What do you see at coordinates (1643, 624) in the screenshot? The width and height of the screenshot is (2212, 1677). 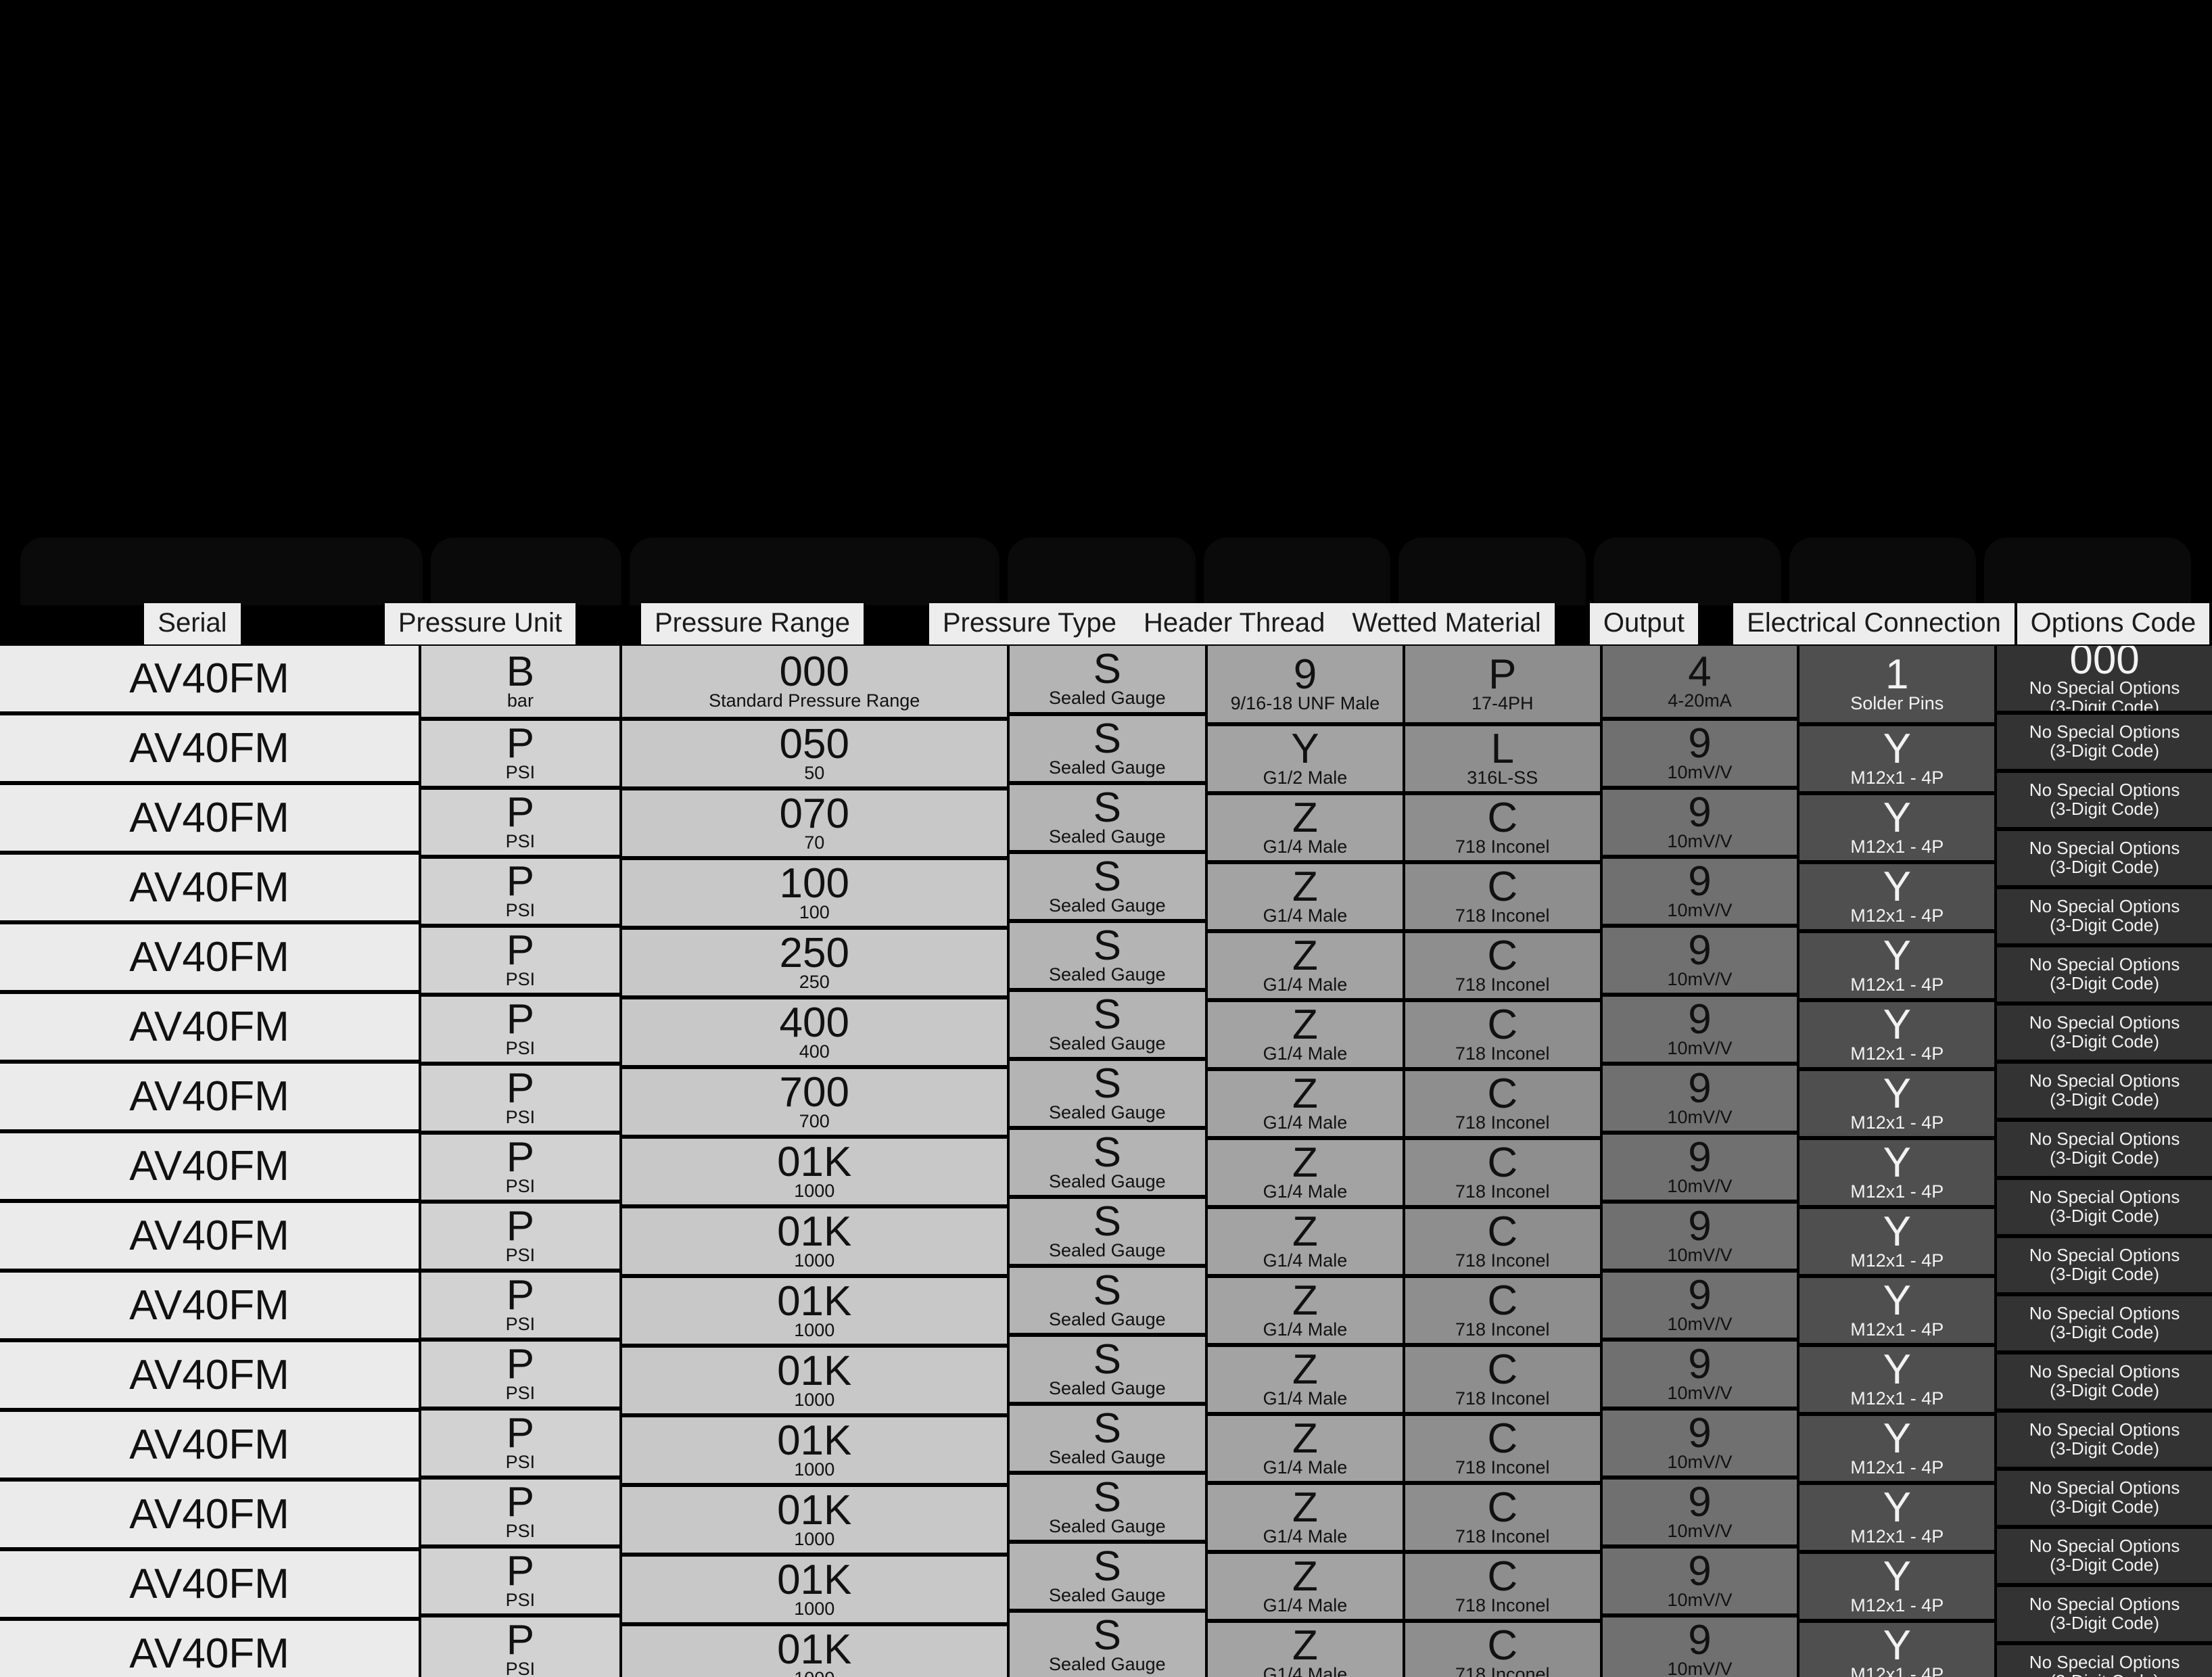 I see `header-label-output: Output` at bounding box center [1643, 624].